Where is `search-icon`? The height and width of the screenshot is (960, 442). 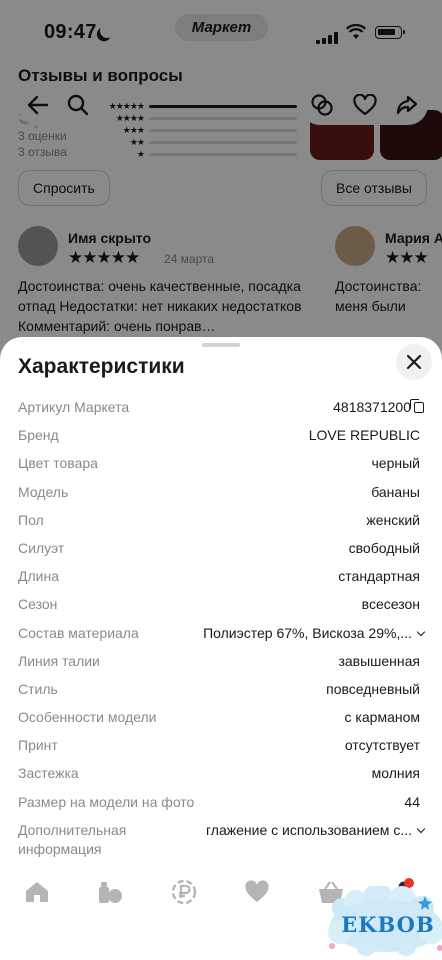 search-icon is located at coordinates (78, 105).